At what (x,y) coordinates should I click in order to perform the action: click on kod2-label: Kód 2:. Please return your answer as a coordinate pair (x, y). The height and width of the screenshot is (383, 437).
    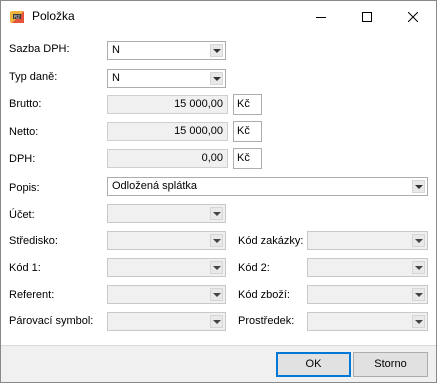
    Looking at the image, I should click on (254, 268).